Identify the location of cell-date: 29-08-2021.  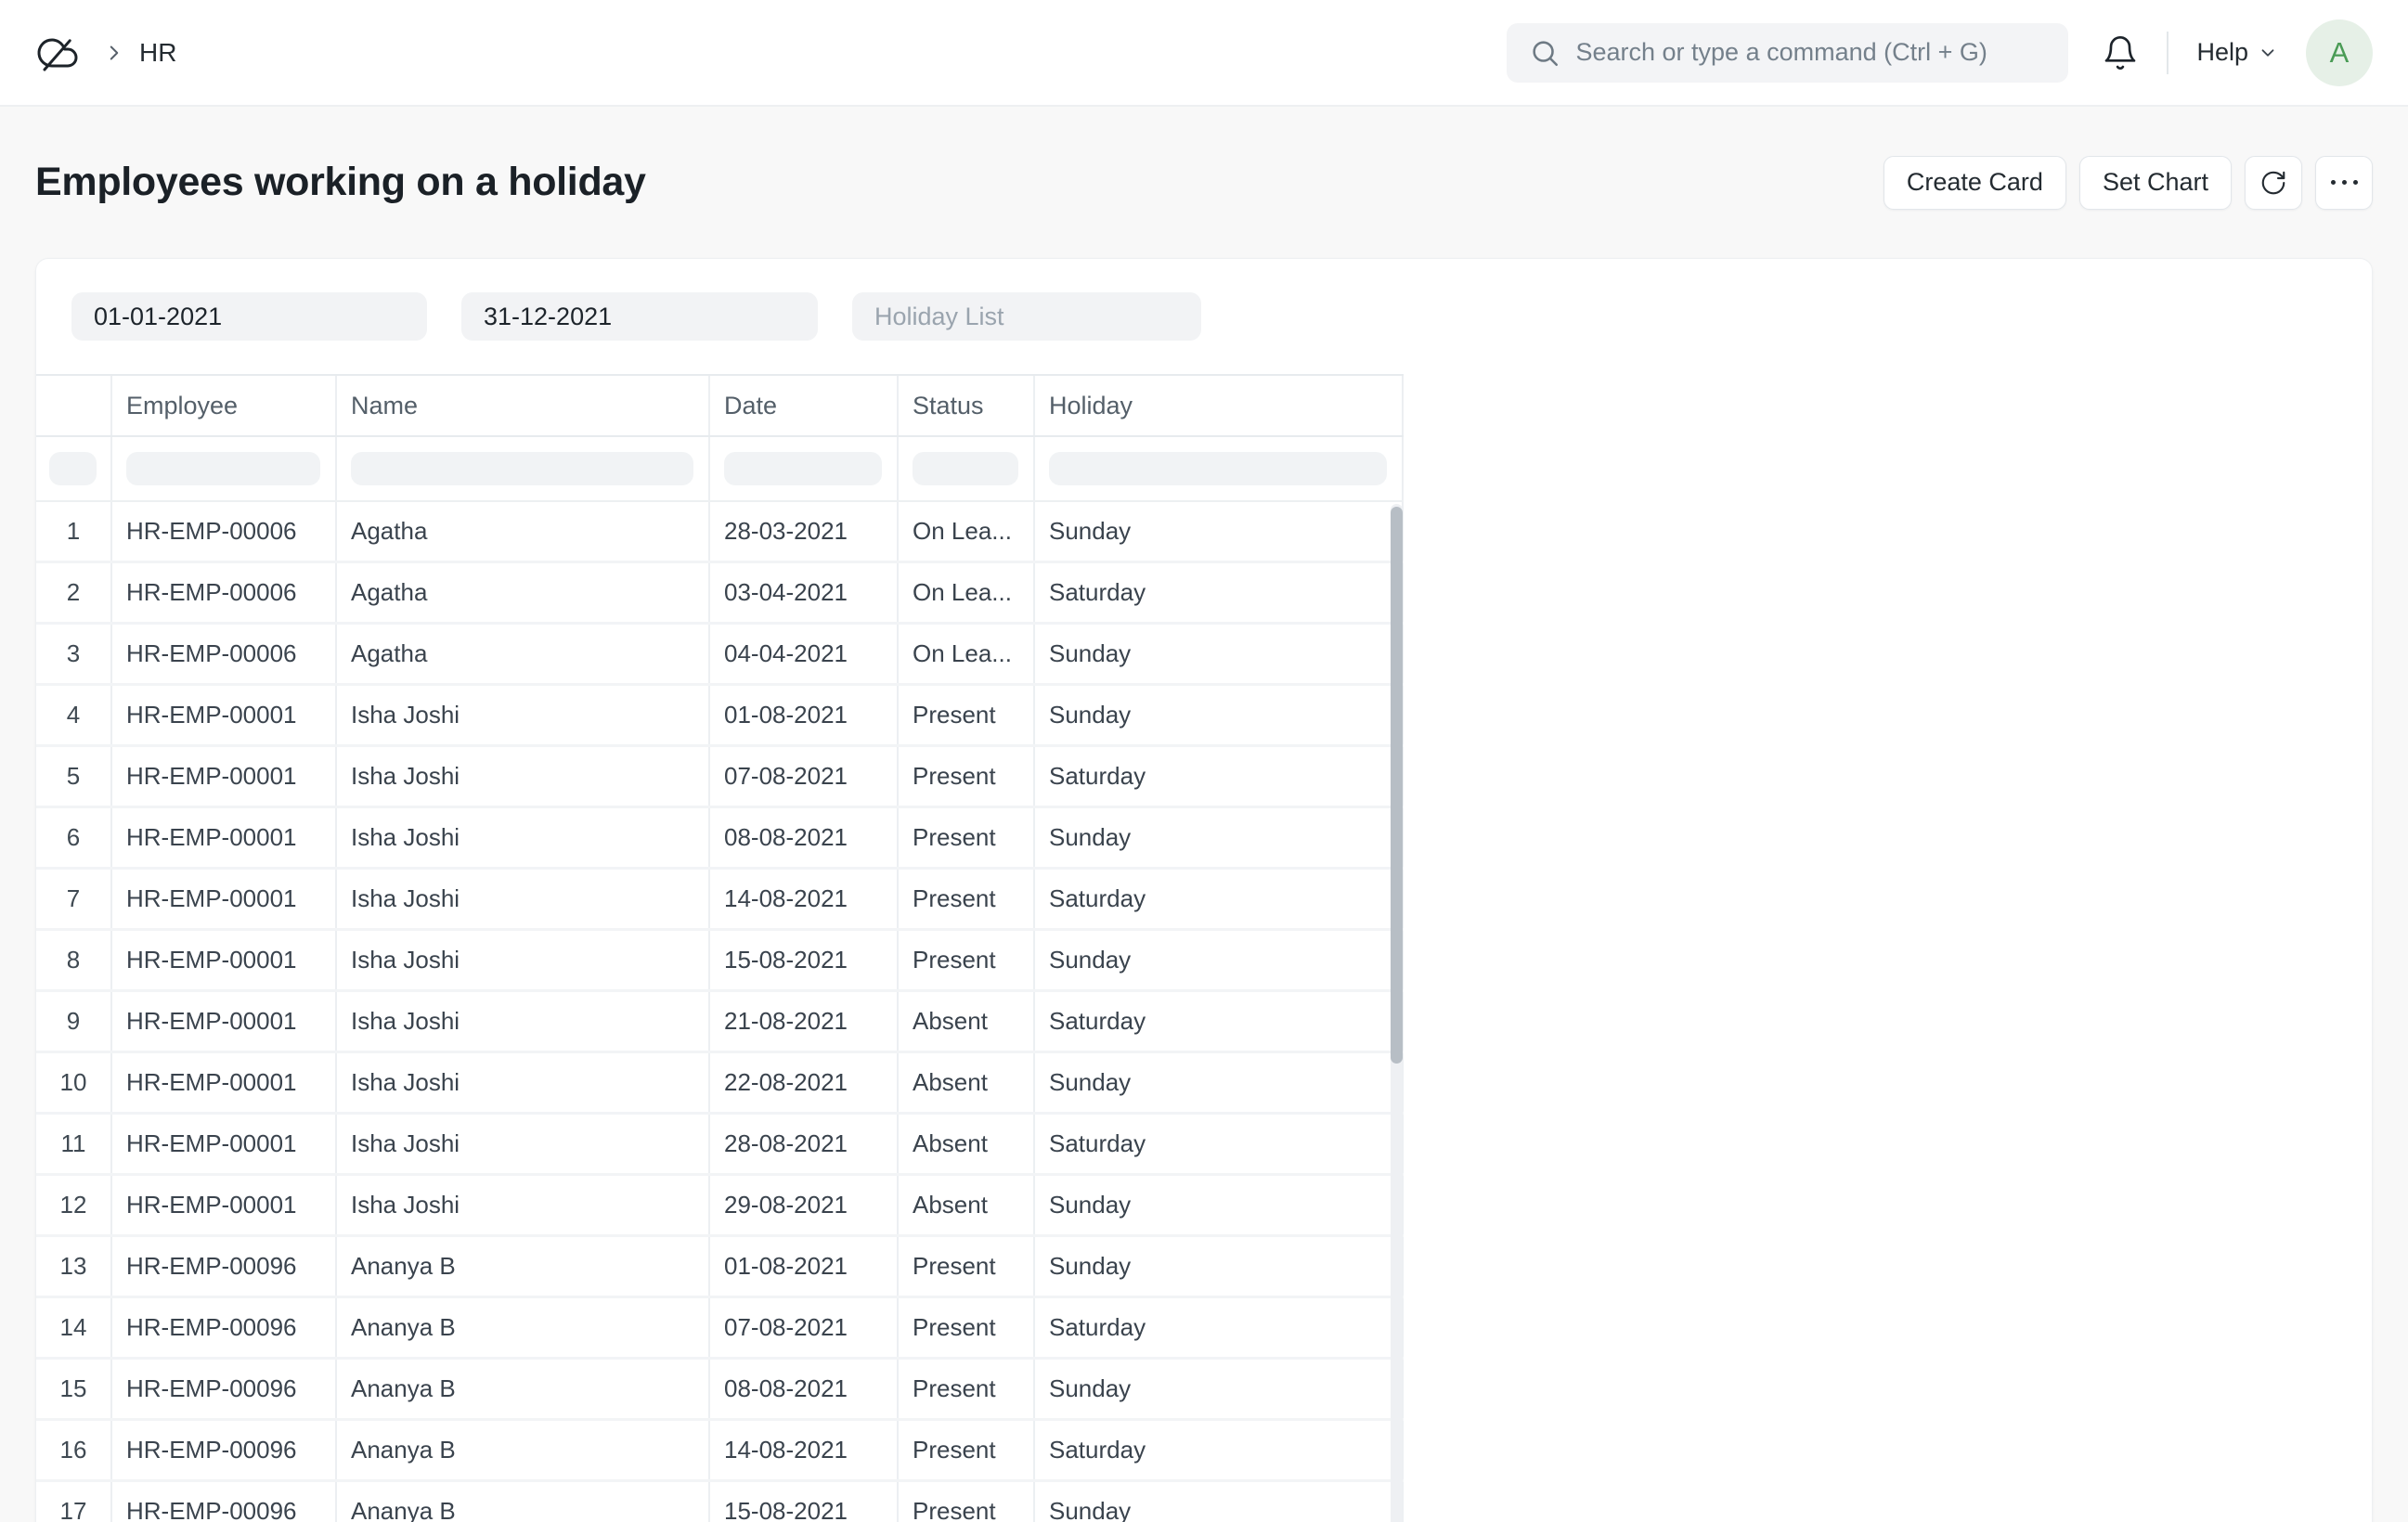
(804, 1205).